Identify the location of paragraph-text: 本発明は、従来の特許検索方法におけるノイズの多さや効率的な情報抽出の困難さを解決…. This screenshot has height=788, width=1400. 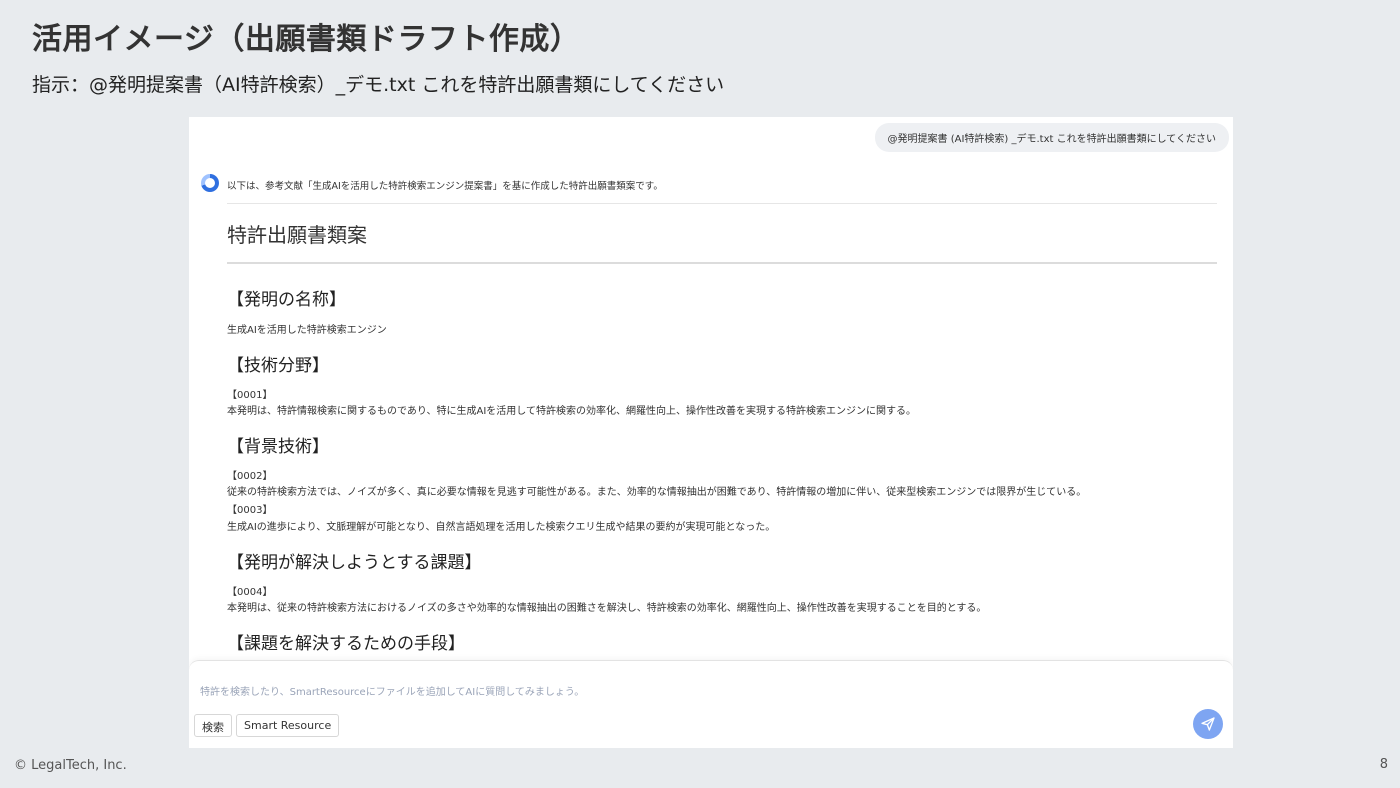
(607, 608).